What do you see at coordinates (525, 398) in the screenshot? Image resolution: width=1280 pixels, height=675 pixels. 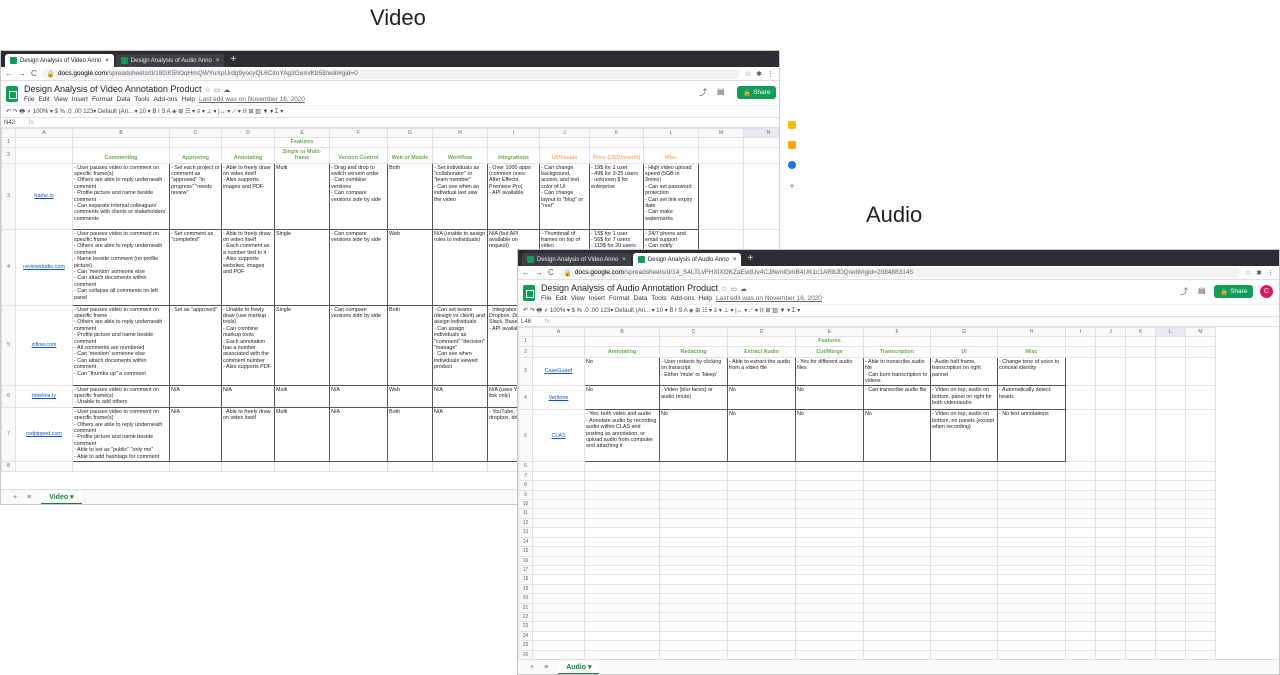 I see `row-number: 4` at bounding box center [525, 398].